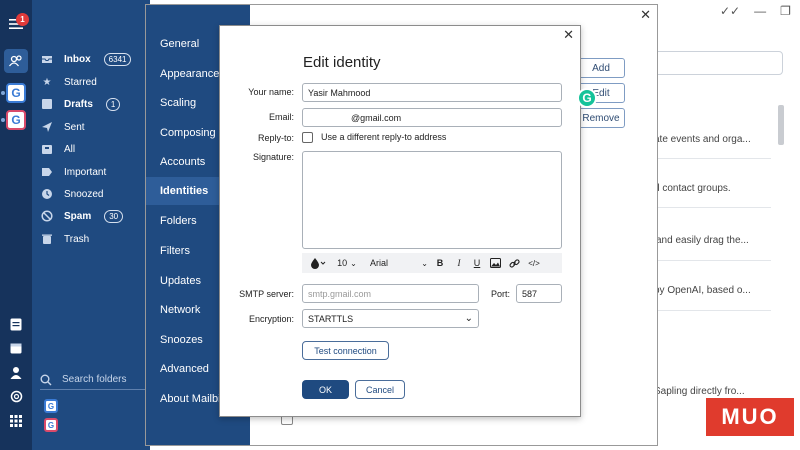 This screenshot has height=450, width=800. I want to click on folder-label: Inbox, so click(77, 59).